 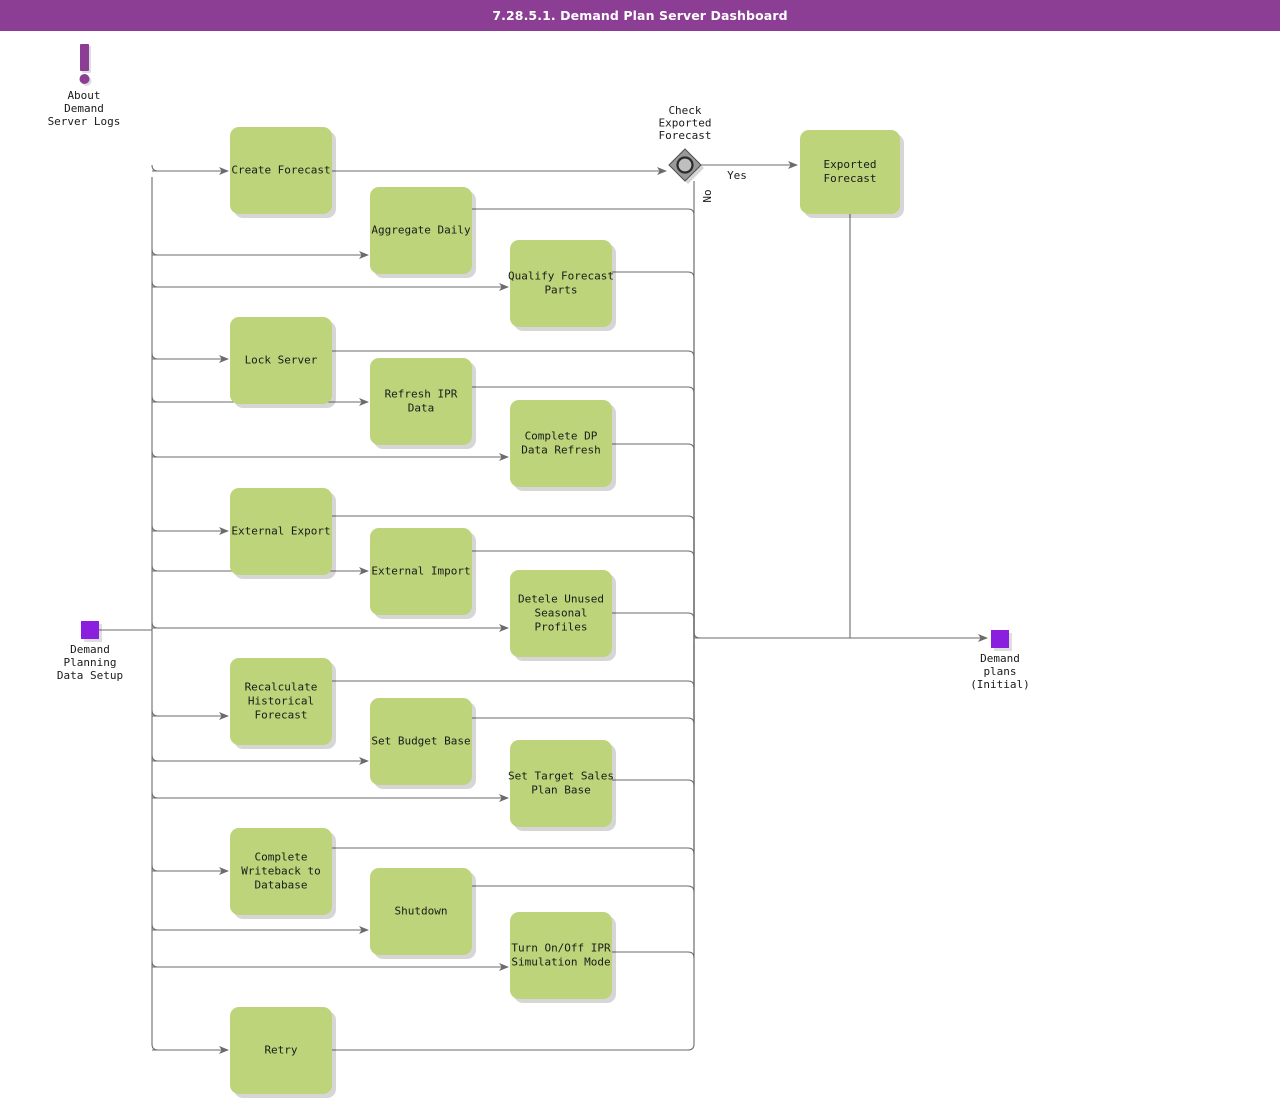 I want to click on node-label: Create Forecast, so click(x=280, y=170).